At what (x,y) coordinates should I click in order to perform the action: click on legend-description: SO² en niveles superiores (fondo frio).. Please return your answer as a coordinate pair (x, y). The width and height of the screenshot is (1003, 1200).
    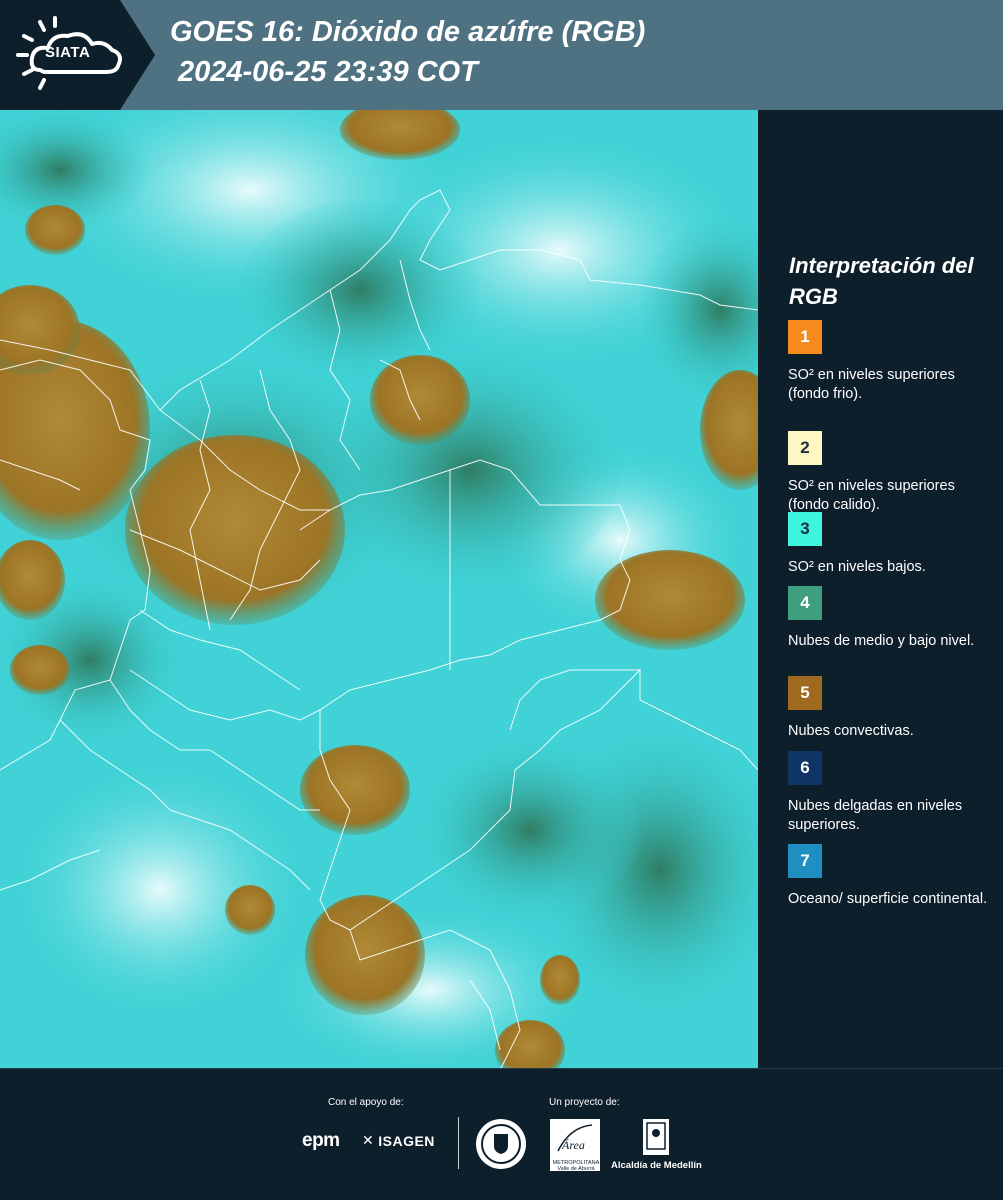
    Looking at the image, I should click on (871, 384).